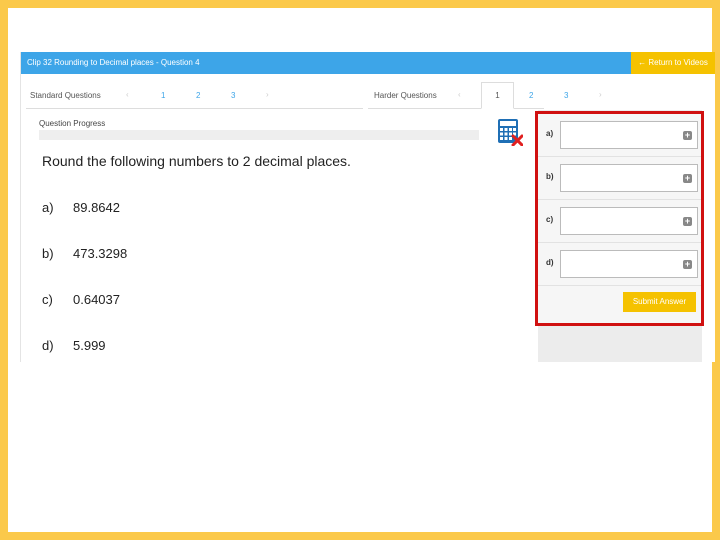 The height and width of the screenshot is (540, 720). What do you see at coordinates (629, 264) in the screenshot?
I see `answer-field-d: +` at bounding box center [629, 264].